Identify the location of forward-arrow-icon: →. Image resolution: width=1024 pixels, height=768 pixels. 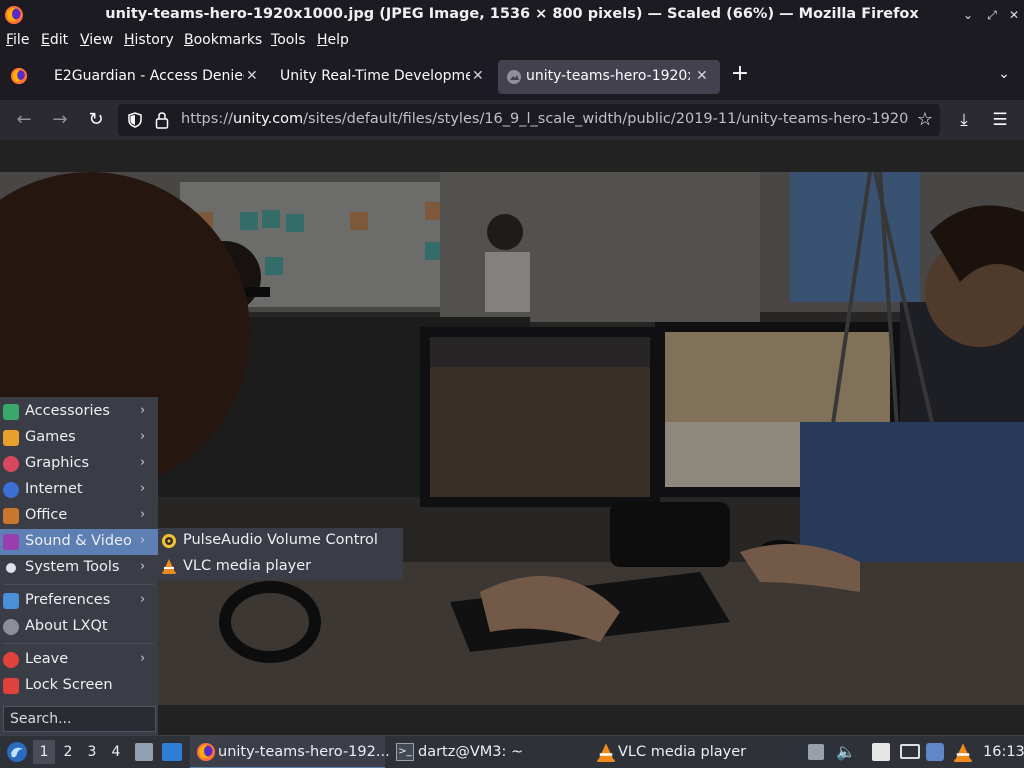
(60, 120).